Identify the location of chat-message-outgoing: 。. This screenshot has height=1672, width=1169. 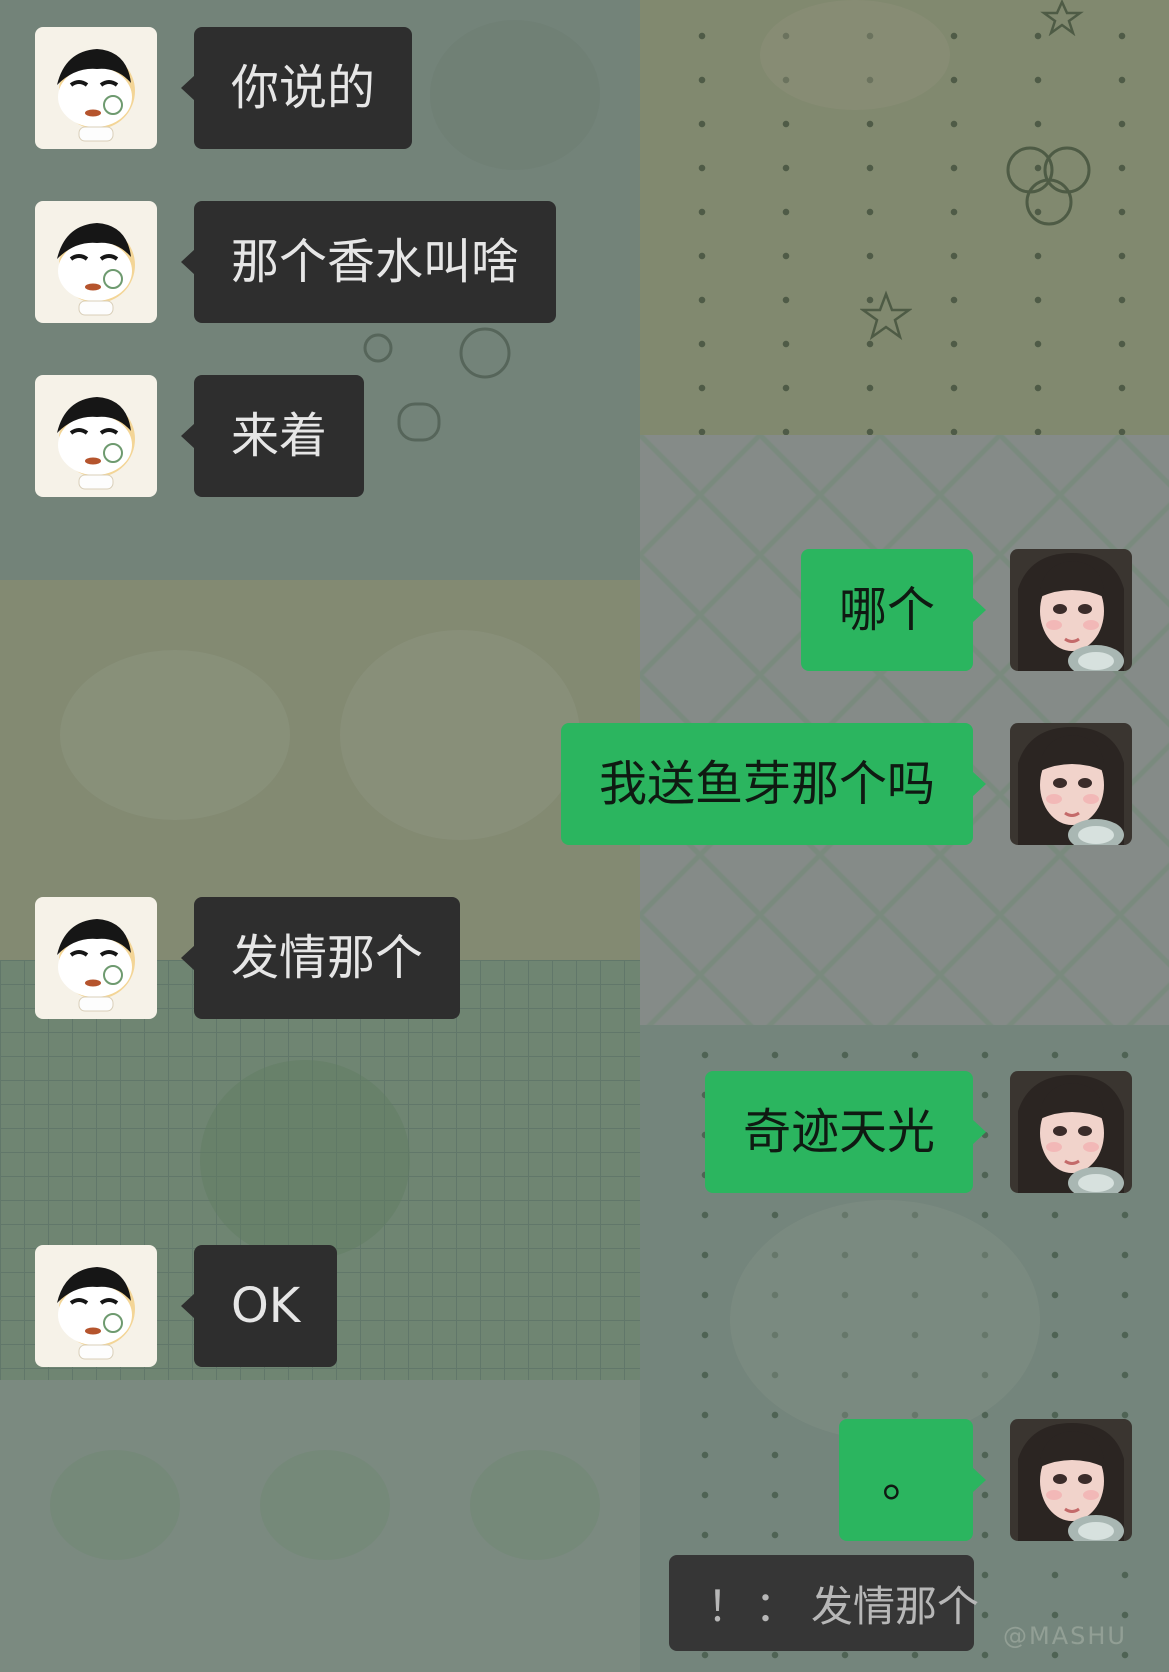
(584, 1480).